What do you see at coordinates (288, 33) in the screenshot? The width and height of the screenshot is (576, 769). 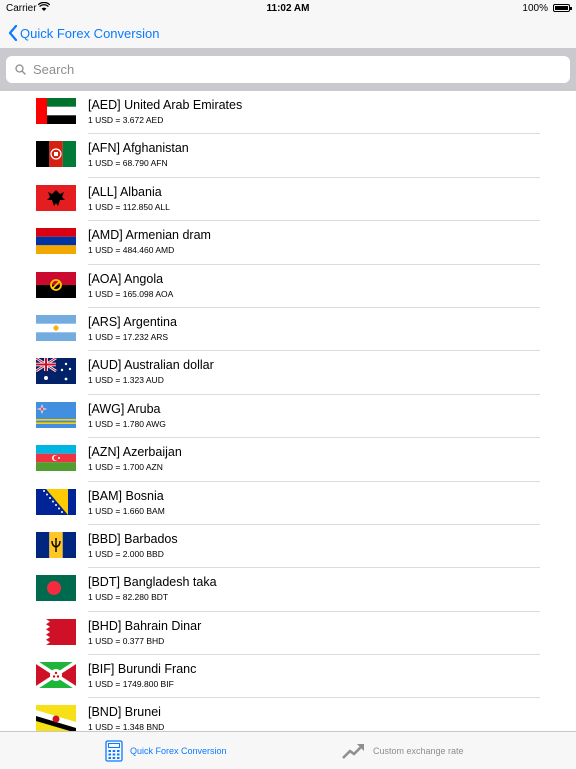 I see `navigation-bar: Quick Forex Conversion` at bounding box center [288, 33].